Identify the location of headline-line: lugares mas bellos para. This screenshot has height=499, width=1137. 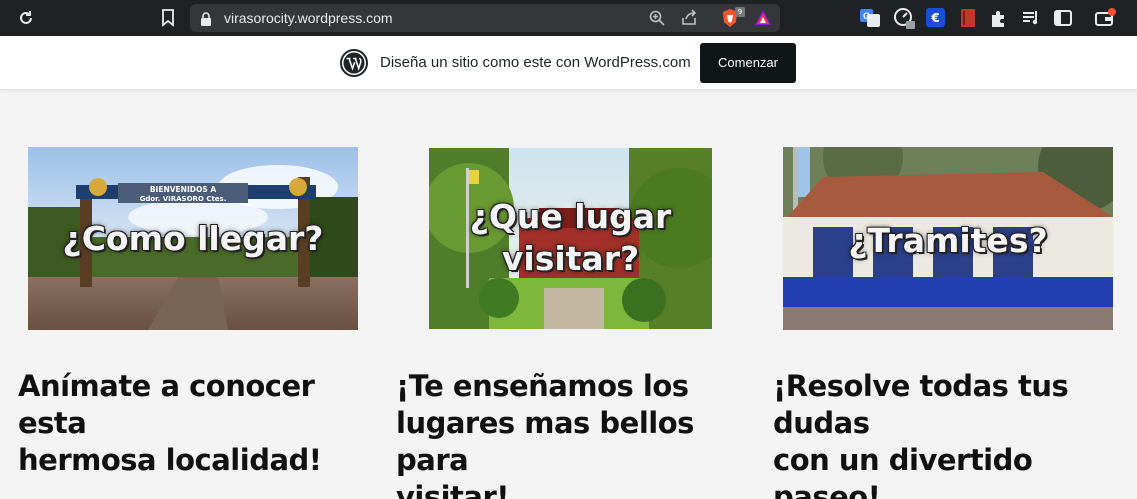
(545, 441).